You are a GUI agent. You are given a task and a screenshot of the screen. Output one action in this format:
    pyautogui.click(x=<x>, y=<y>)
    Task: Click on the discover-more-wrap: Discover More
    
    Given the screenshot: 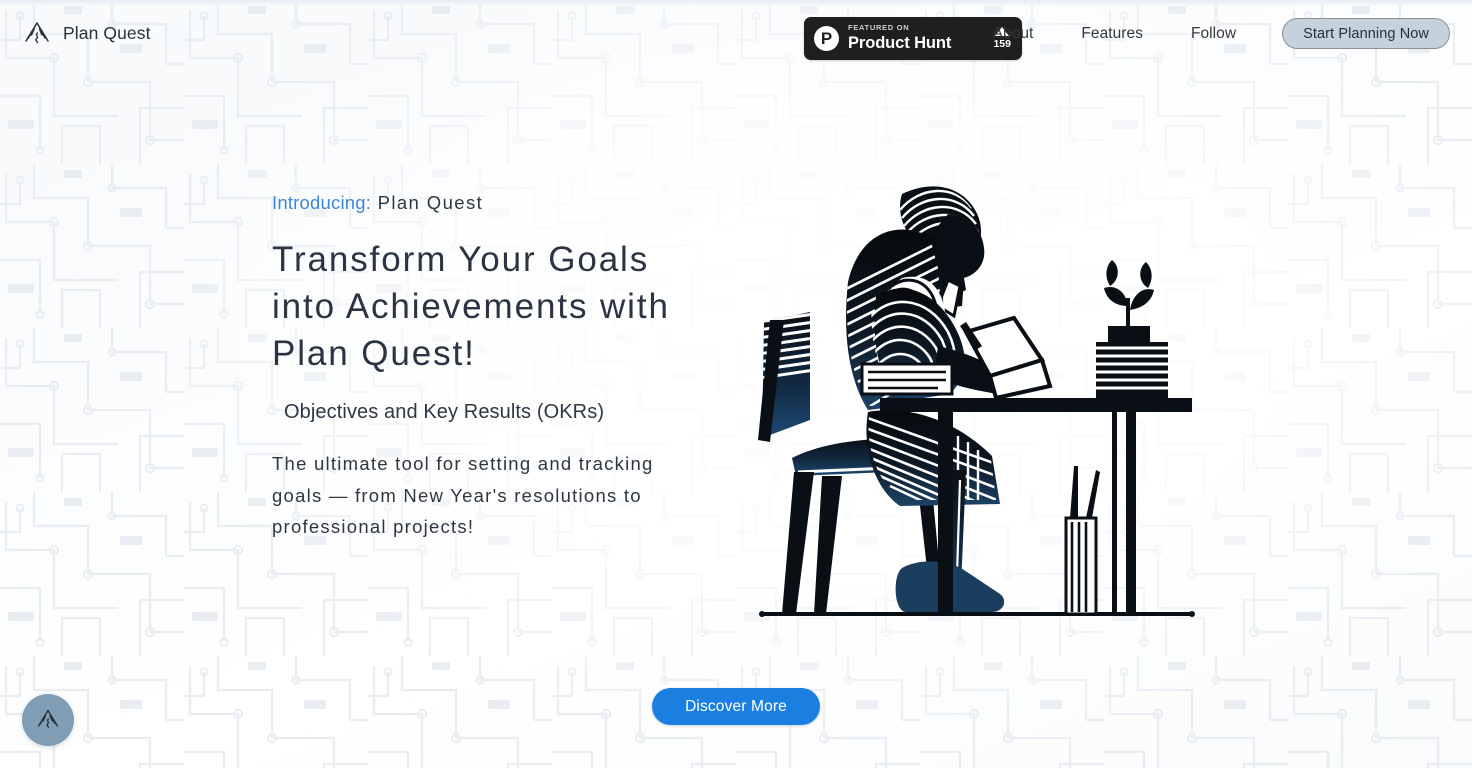 What is the action you would take?
    pyautogui.click(x=736, y=706)
    